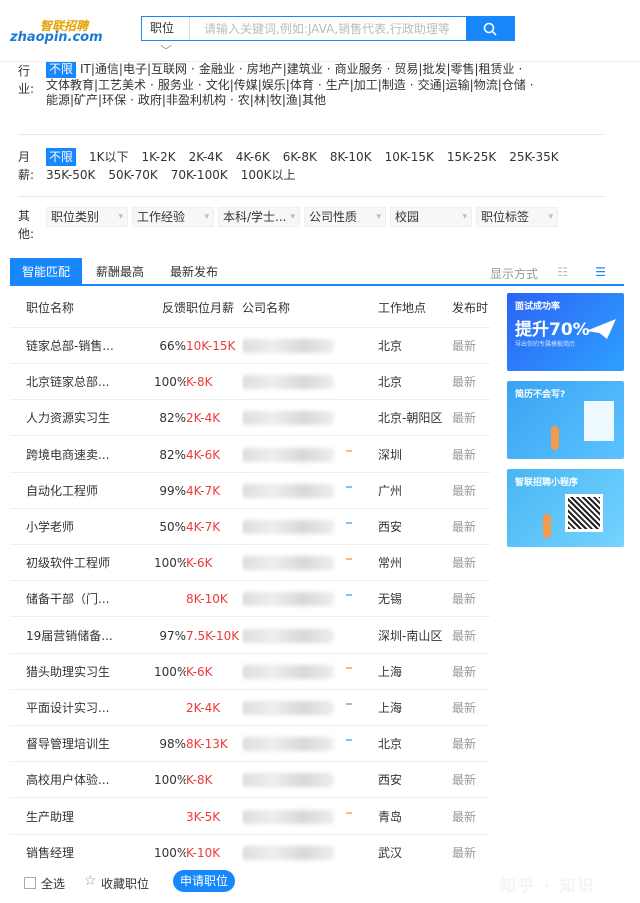 The image size is (640, 903). I want to click on select-all-checkbox, so click(30, 883).